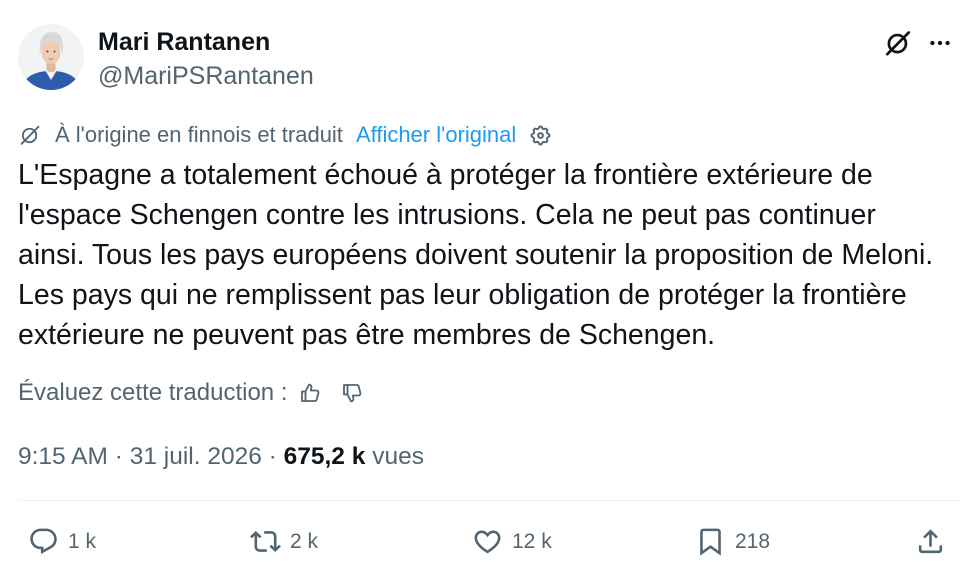  I want to click on like-count: 12 k, so click(532, 541).